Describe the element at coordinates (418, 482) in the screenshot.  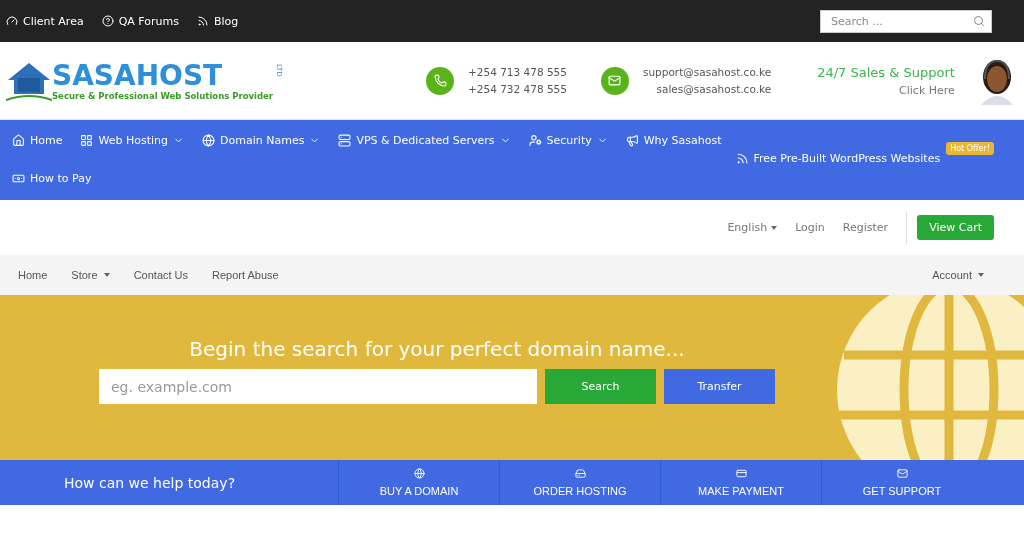
I see `help-action-link: BUY A DOMAIN` at that location.